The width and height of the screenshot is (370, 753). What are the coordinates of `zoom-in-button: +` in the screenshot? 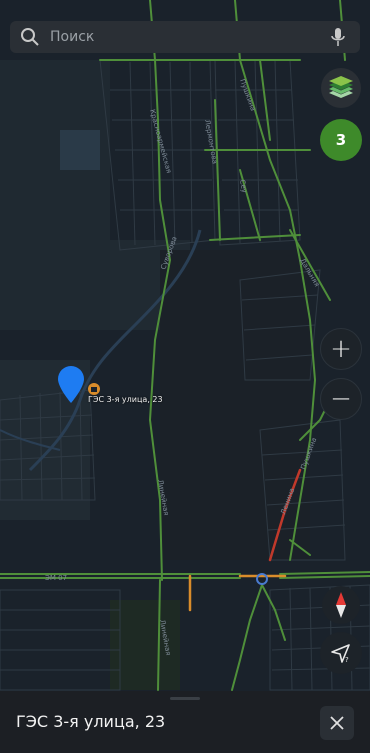 It's located at (341, 349).